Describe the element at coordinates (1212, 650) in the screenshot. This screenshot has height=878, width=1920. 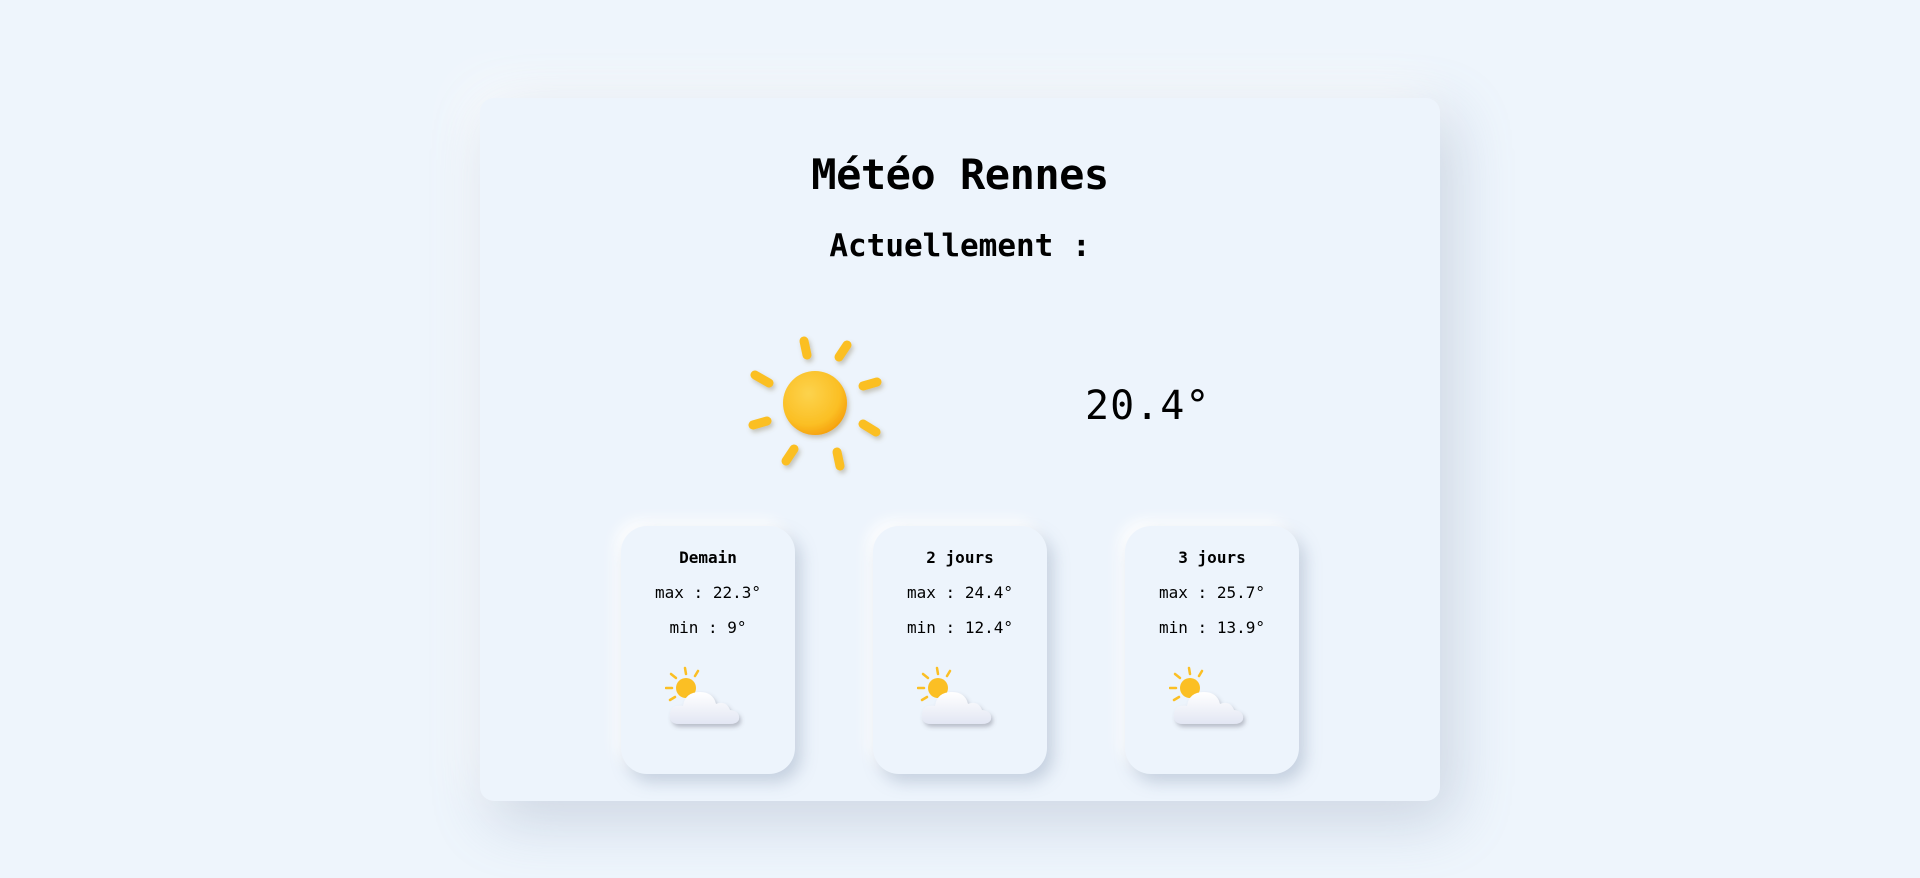
I see `forecast-card-3-days: 3 jours max : 25.7° min : 13.9°` at that location.